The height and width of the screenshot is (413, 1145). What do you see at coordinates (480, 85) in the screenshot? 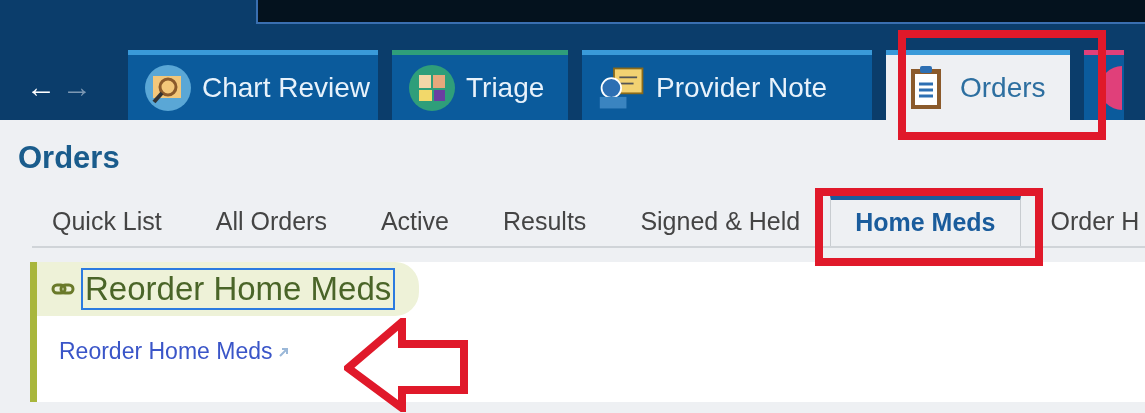
I see `activity-tab: Triage` at bounding box center [480, 85].